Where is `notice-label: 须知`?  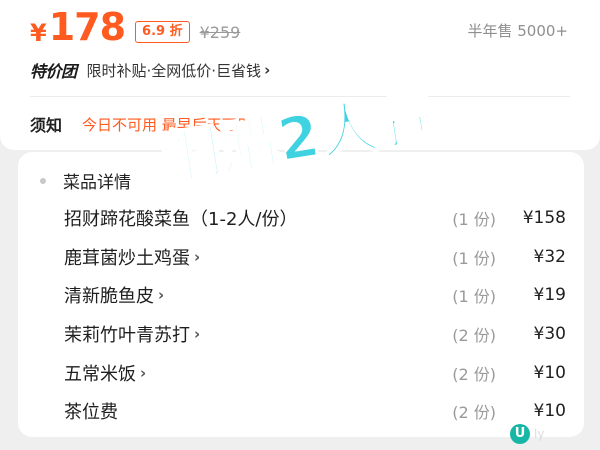 notice-label: 须知 is located at coordinates (46, 125).